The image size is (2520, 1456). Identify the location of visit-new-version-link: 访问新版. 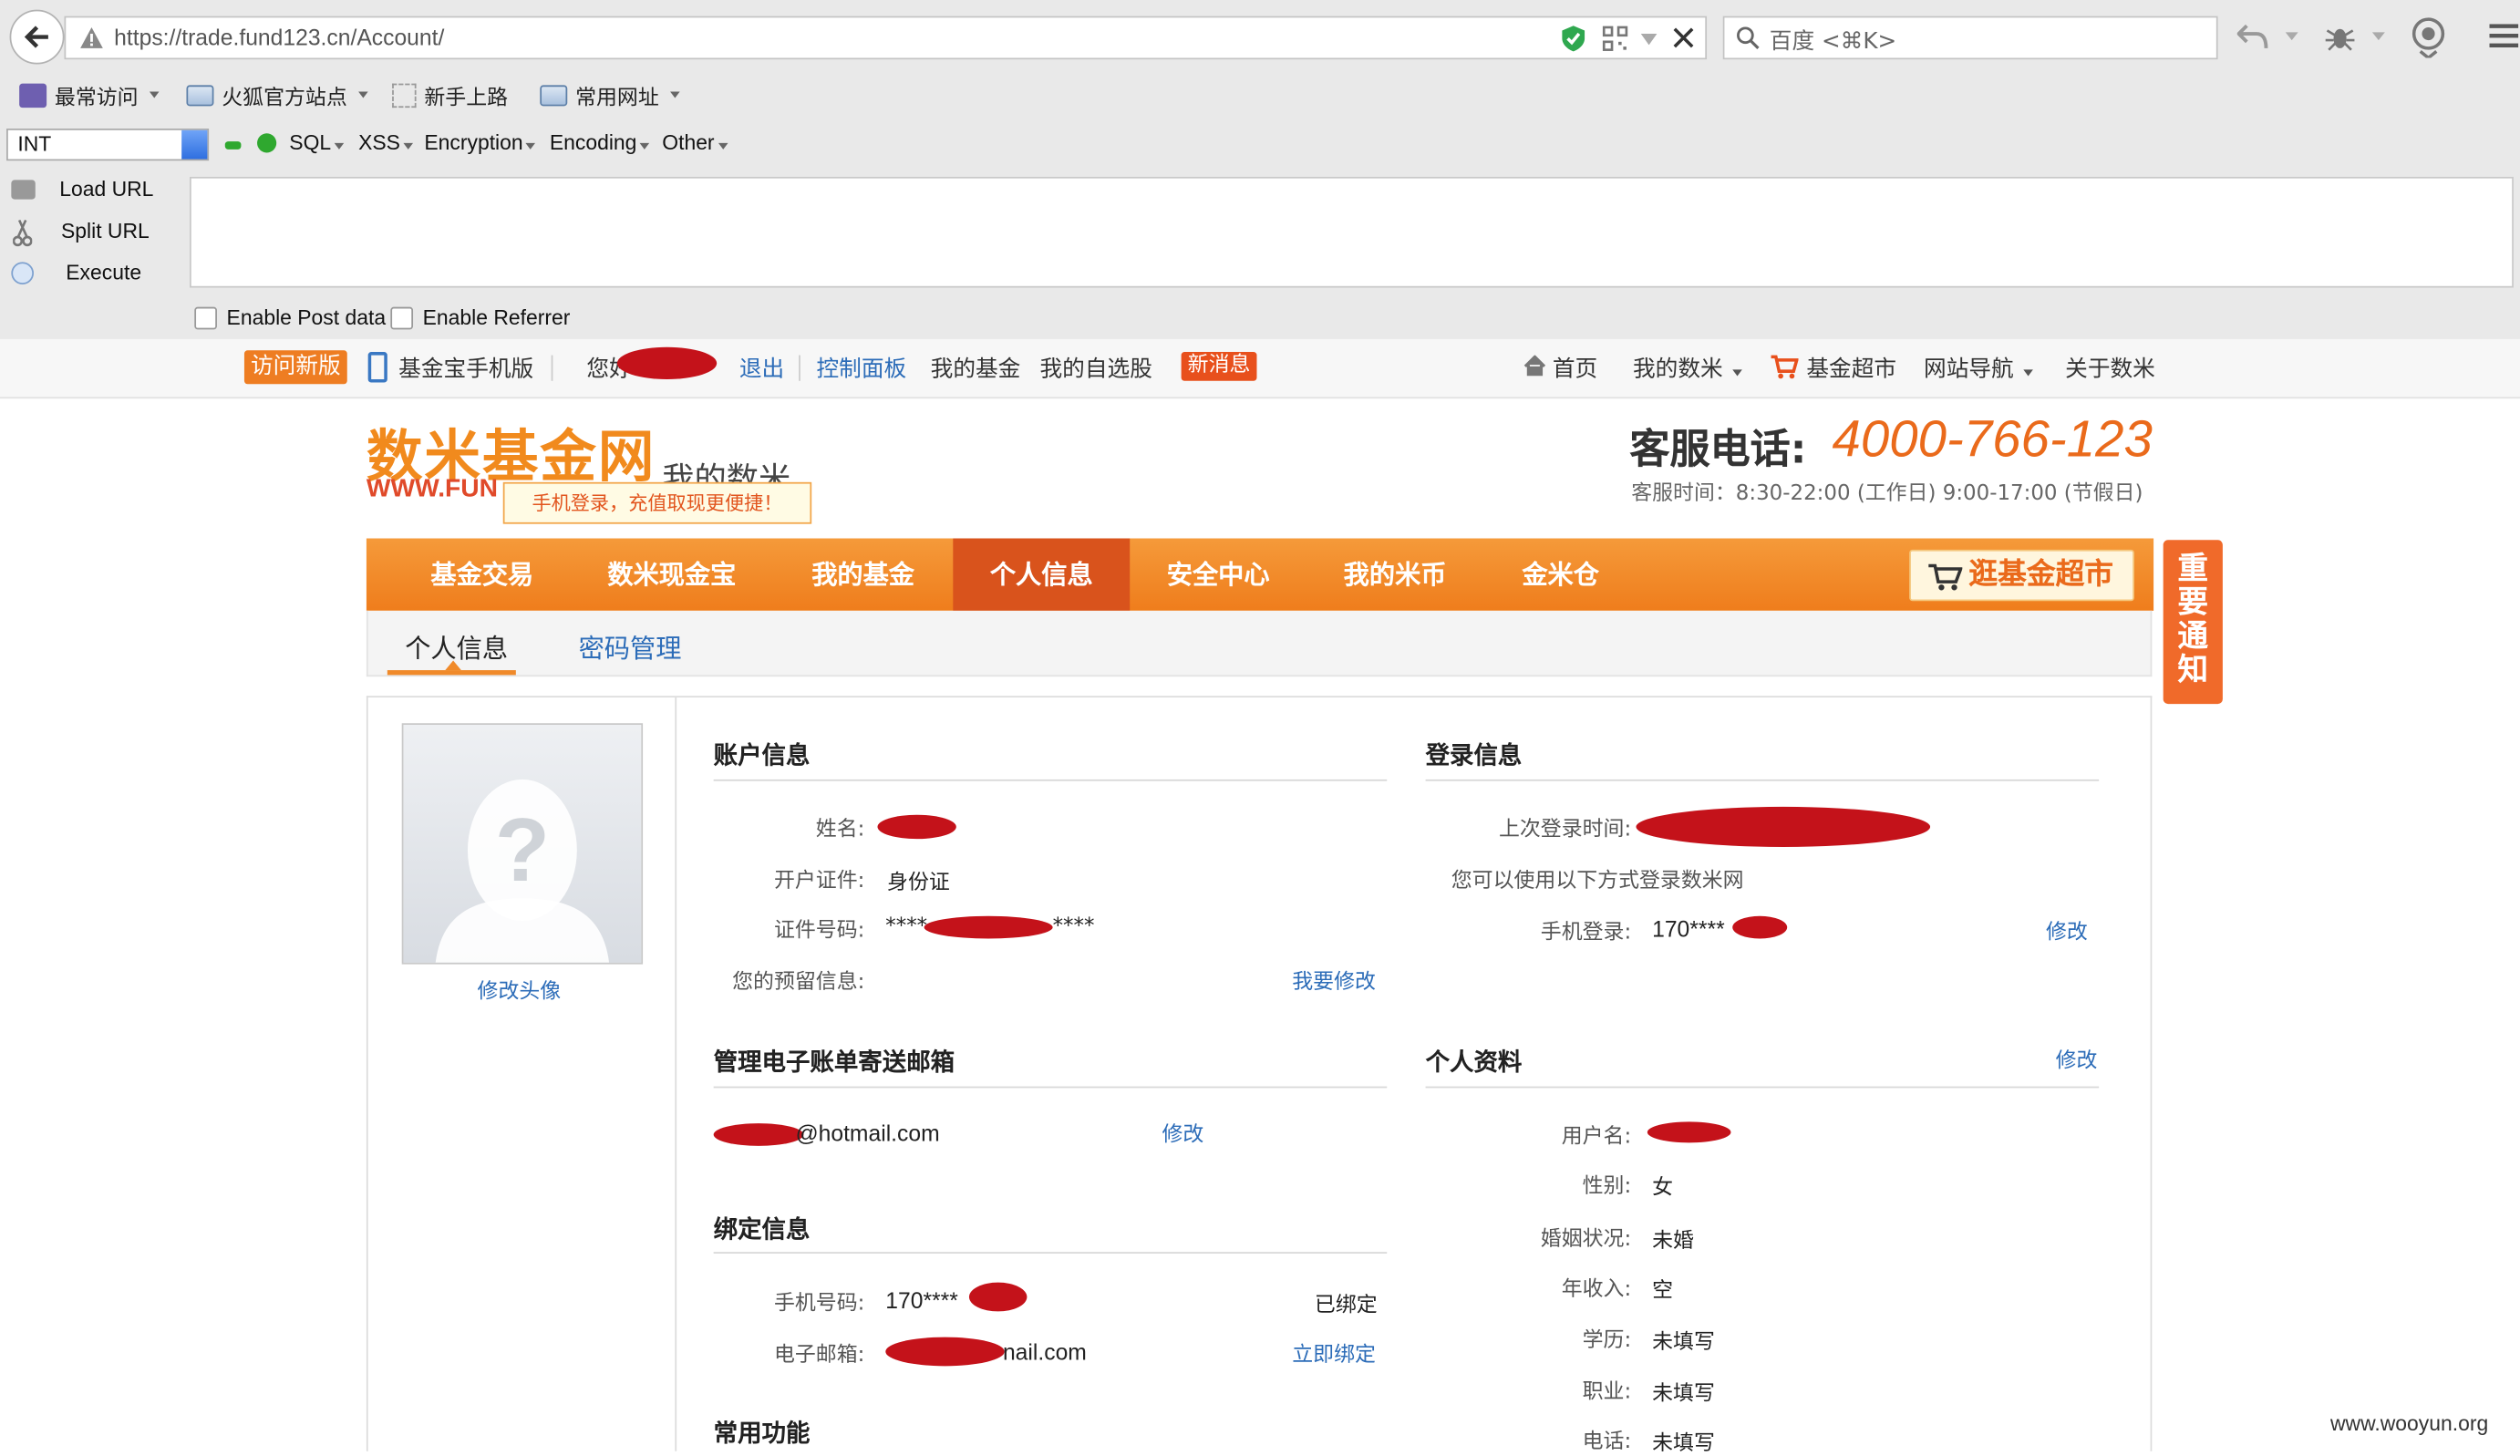
(295, 367).